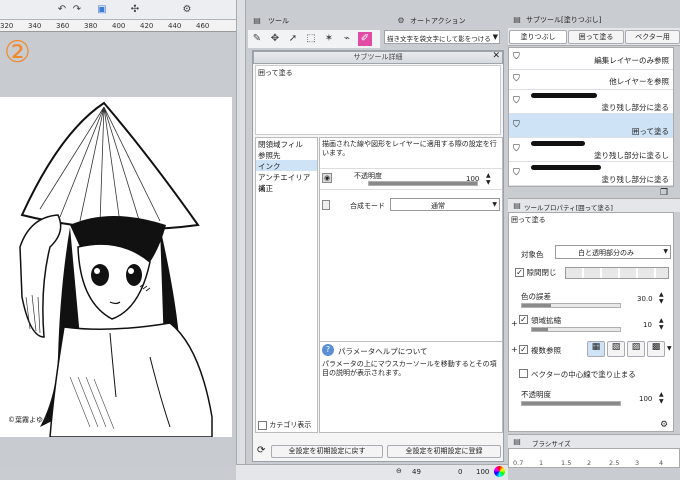 This screenshot has height=480, width=680. Describe the element at coordinates (645, 299) in the screenshot. I see `color-margin-value: 30.0` at that location.